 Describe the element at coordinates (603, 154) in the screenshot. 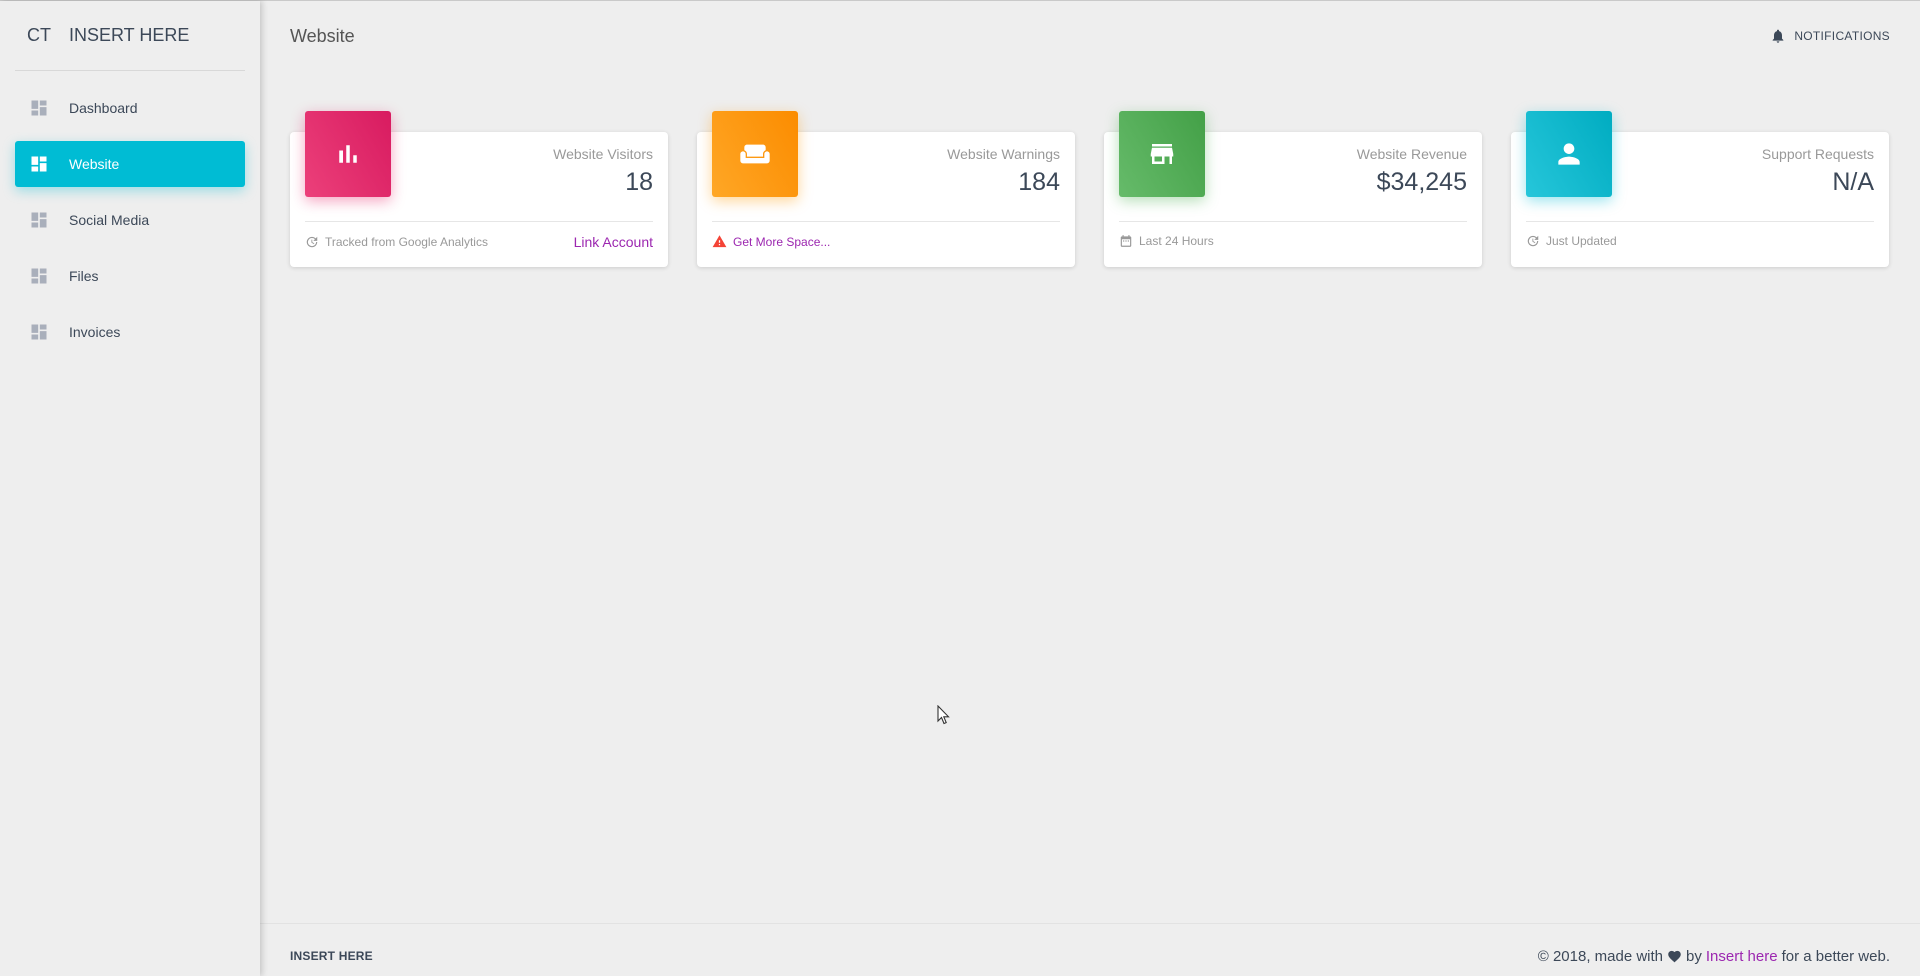

I see `card-category: Website Visitors` at that location.